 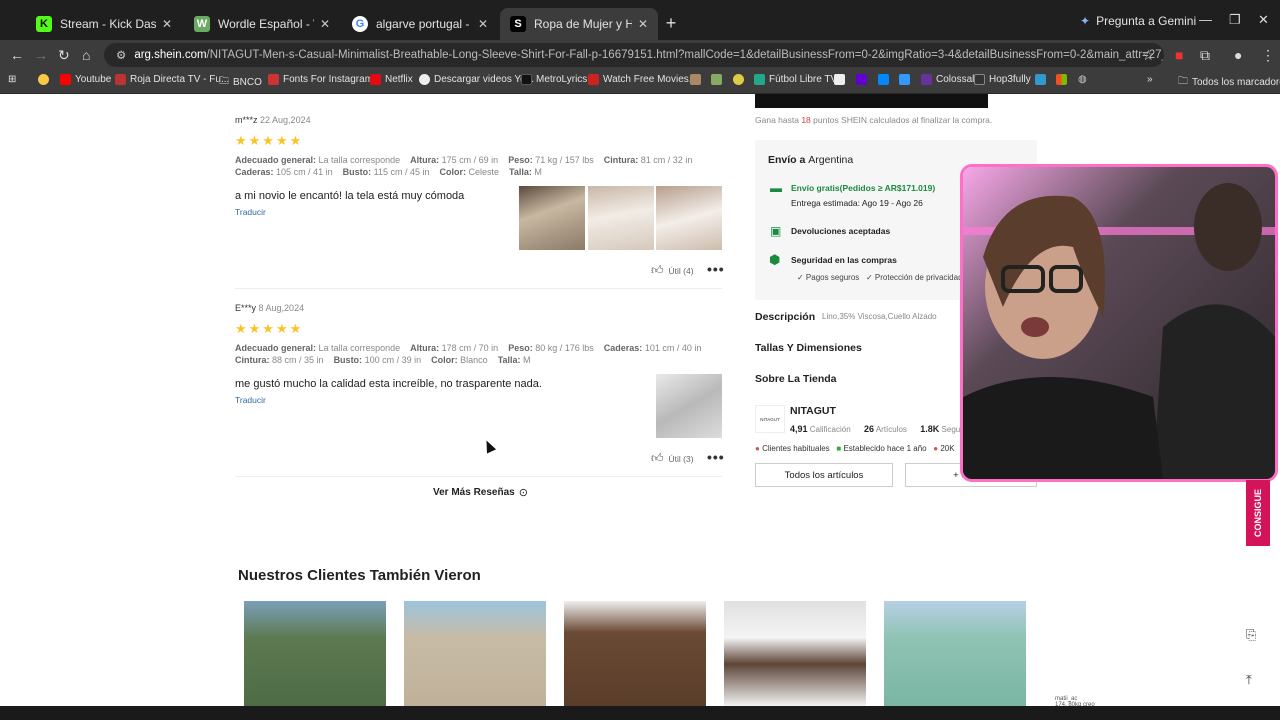 I want to click on profile-avatar: ●, so click(x=1238, y=55).